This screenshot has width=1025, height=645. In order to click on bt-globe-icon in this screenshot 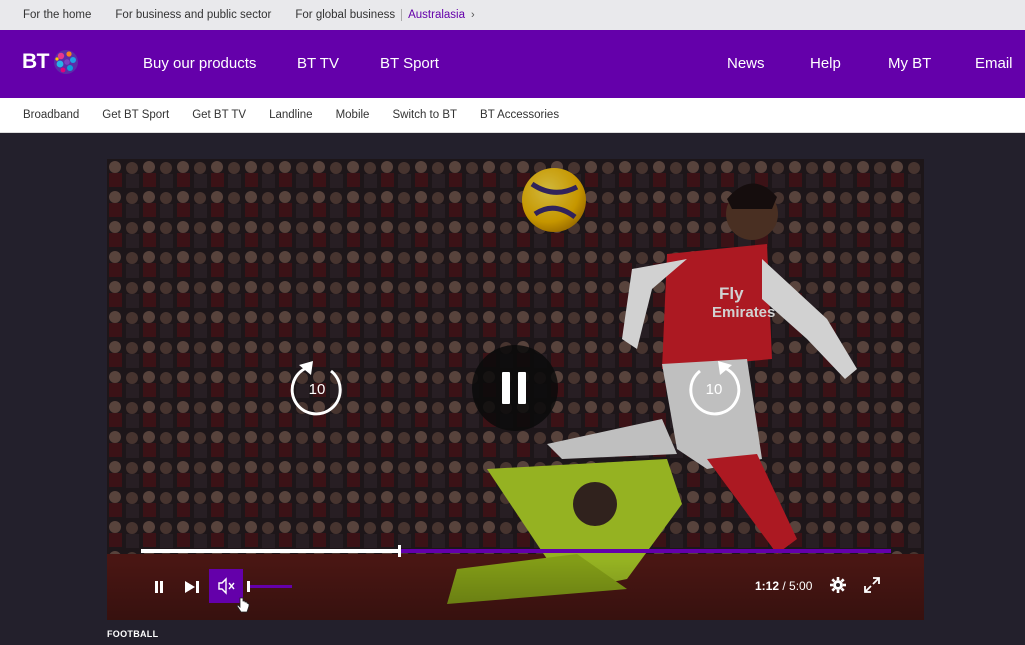, I will do `click(66, 62)`.